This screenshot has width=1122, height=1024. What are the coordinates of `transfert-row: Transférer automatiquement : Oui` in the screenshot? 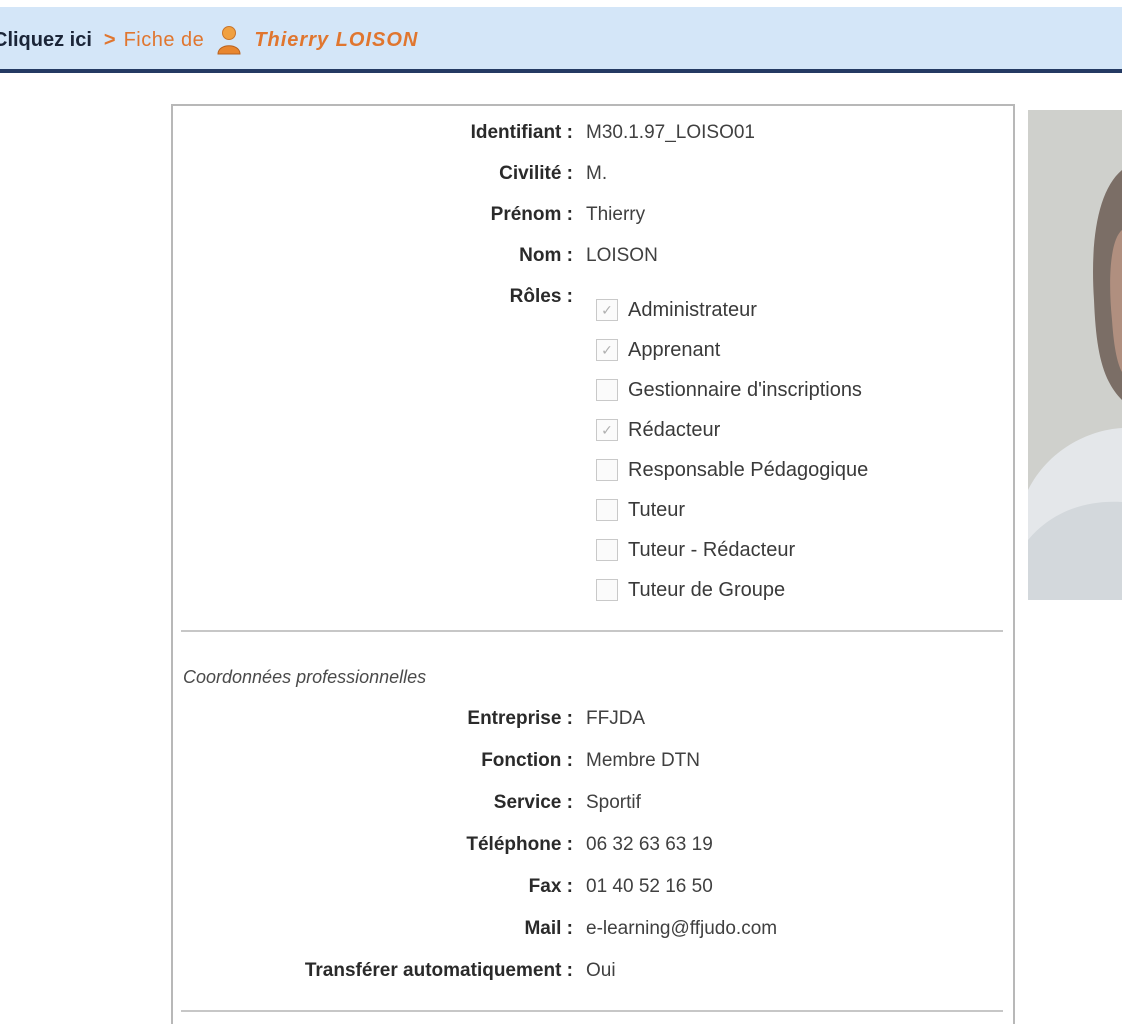 It's located at (593, 971).